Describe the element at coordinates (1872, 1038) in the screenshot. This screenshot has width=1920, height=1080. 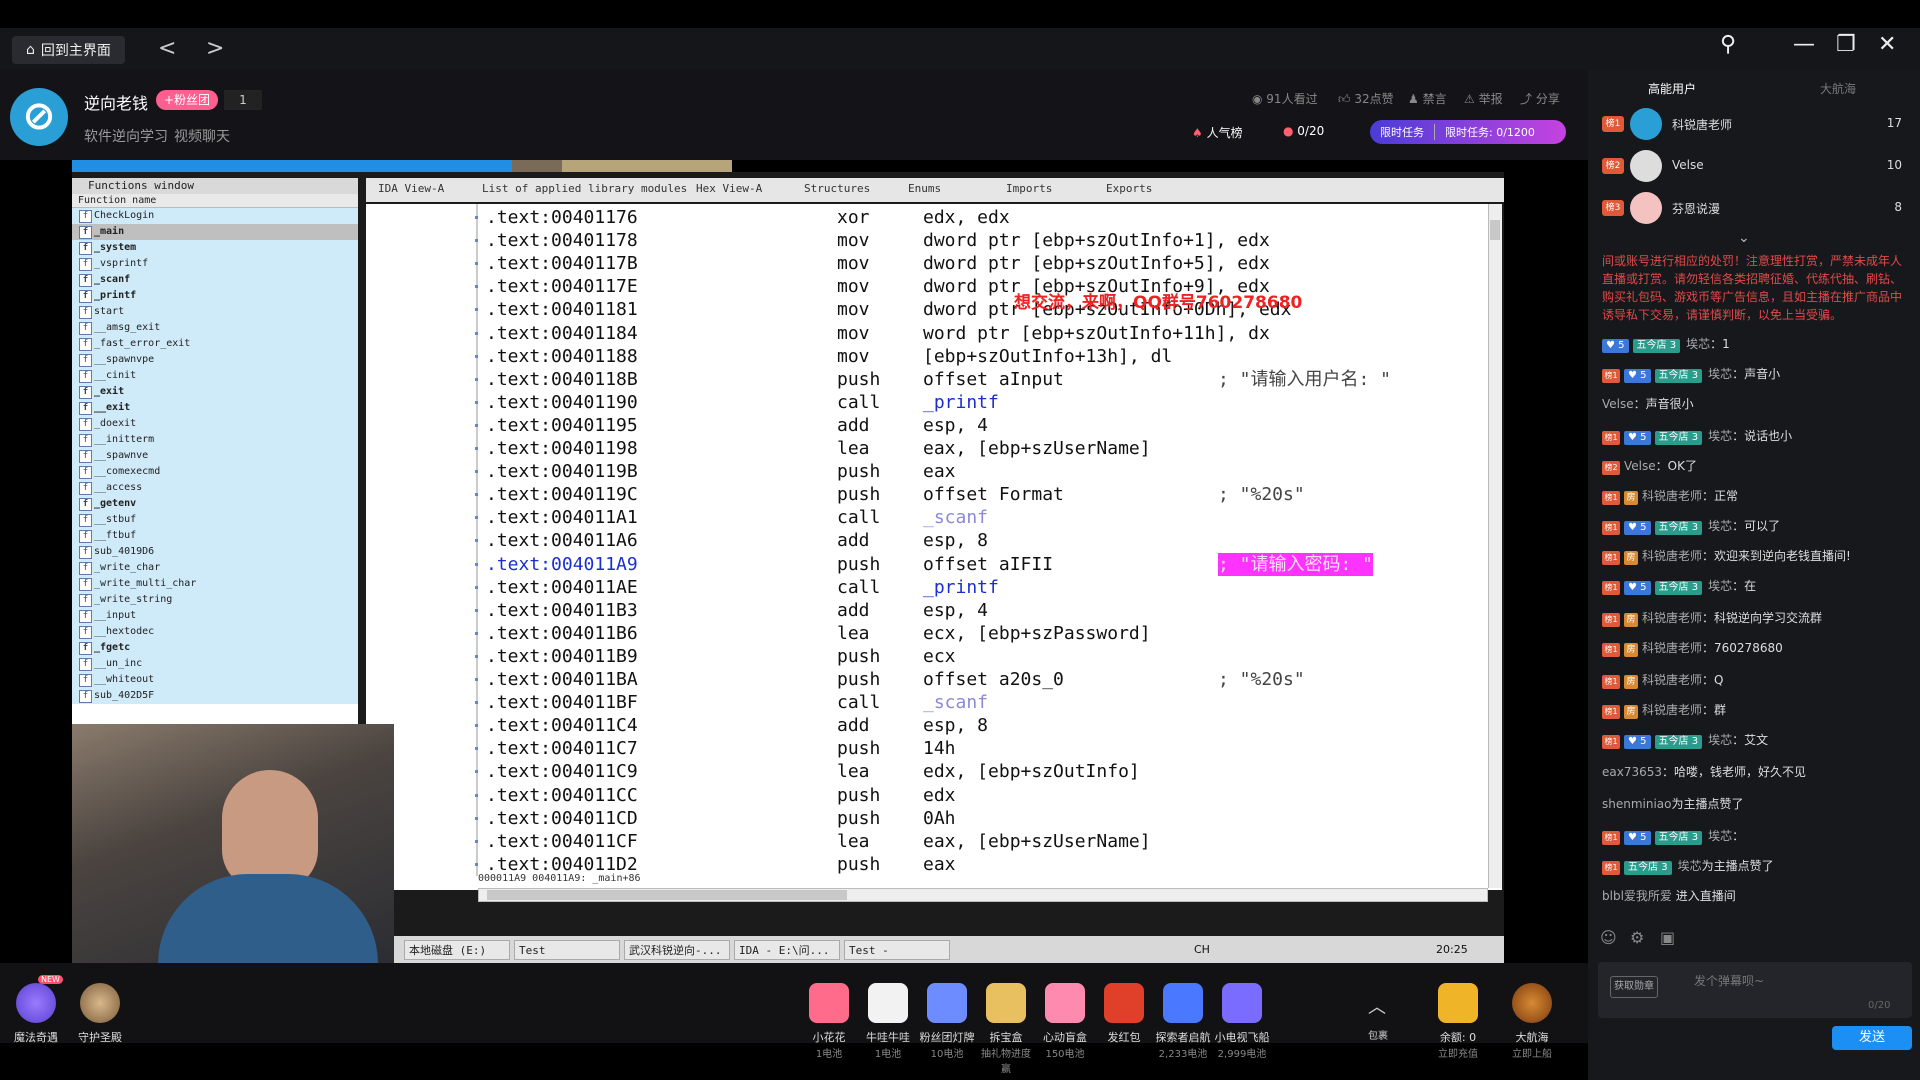
I see `send-button: 发送` at that location.